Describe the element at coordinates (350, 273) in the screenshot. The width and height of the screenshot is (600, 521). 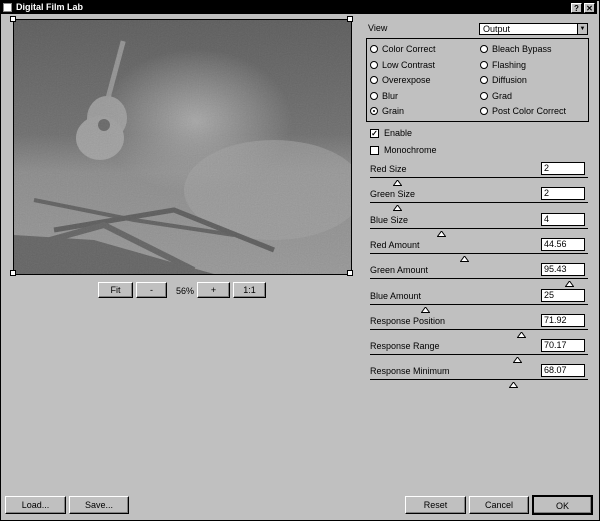
I see `crop-handle-bottom-right` at that location.